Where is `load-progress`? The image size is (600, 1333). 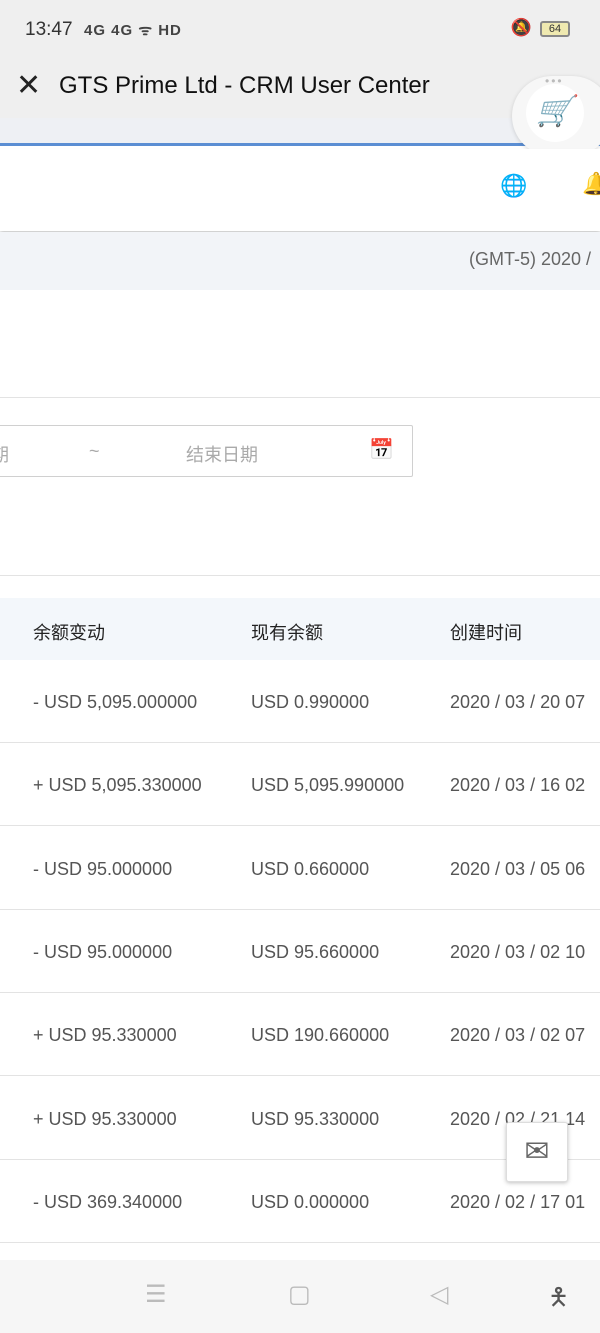
load-progress is located at coordinates (300, 132).